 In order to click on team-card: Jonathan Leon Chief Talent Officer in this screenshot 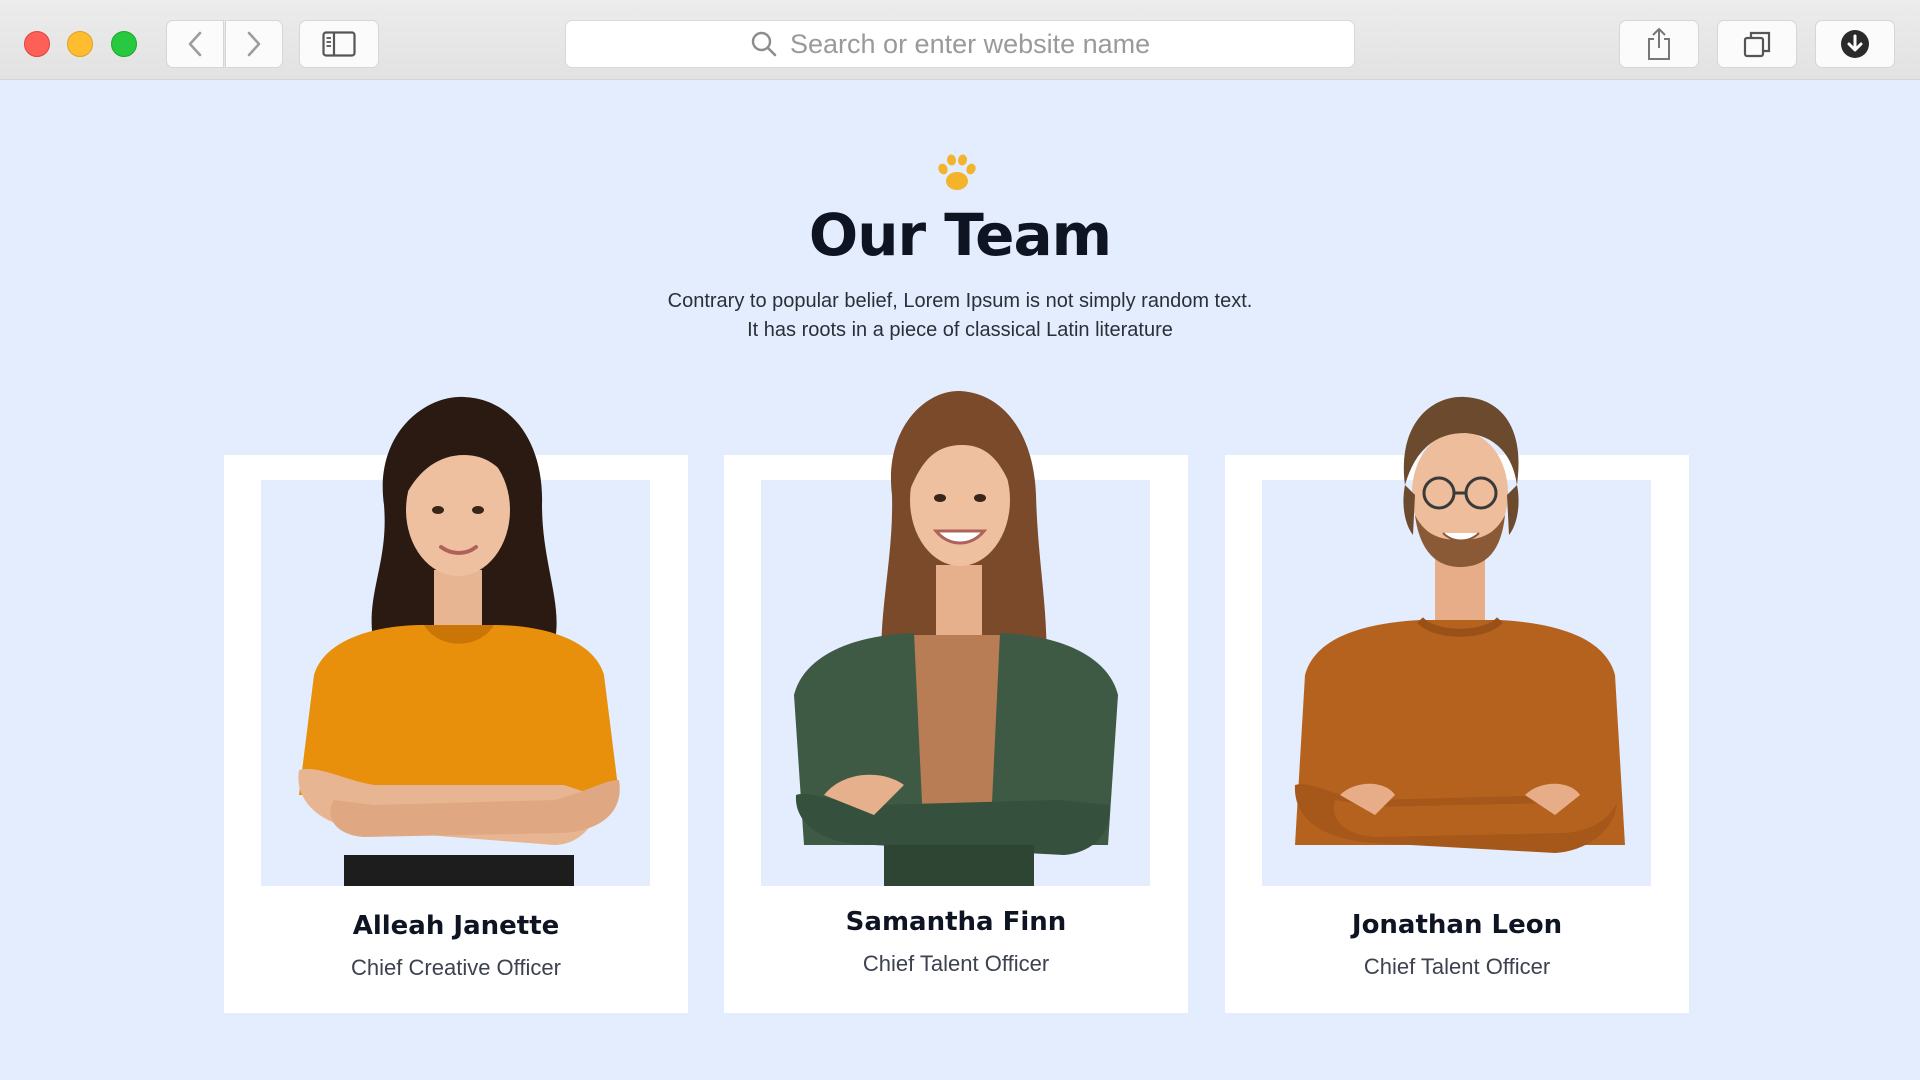, I will do `click(1457, 704)`.